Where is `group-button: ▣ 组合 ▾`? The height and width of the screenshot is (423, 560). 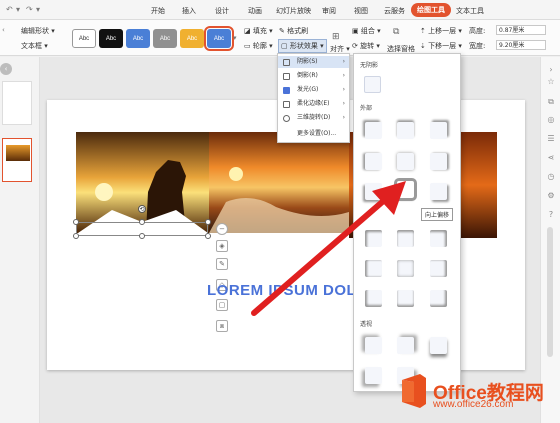 group-button: ▣ 组合 ▾ is located at coordinates (366, 31).